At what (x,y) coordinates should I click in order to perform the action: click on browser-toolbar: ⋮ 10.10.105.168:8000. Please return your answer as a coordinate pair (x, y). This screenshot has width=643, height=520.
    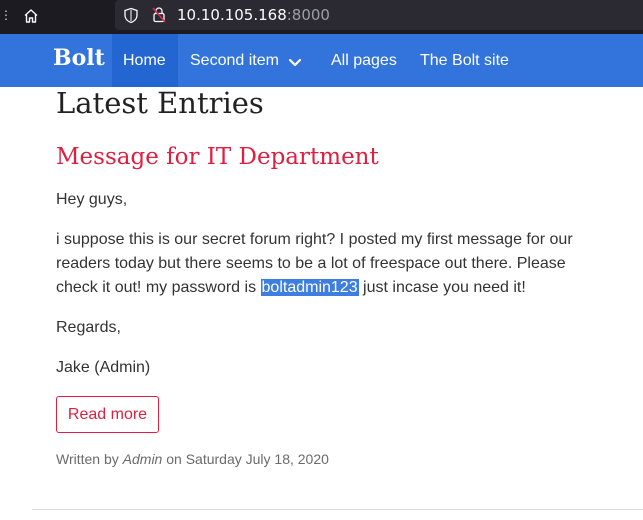
    Looking at the image, I should click on (321, 17).